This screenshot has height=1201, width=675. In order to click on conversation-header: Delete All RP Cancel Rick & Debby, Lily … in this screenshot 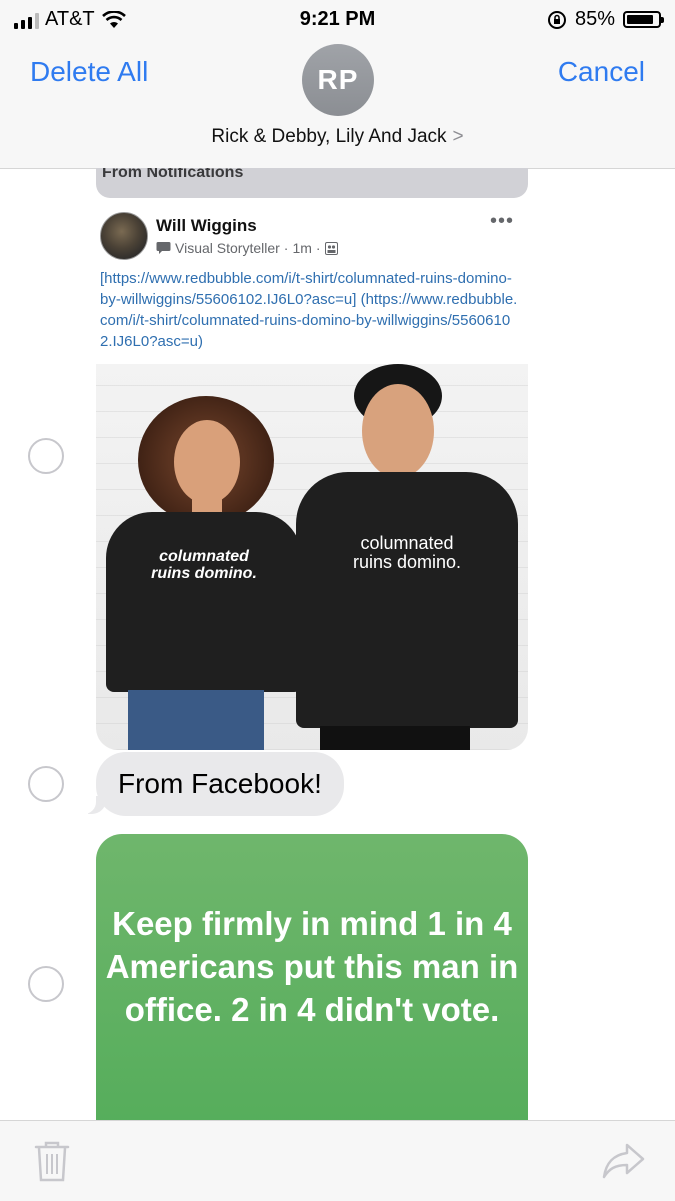, I will do `click(337, 104)`.